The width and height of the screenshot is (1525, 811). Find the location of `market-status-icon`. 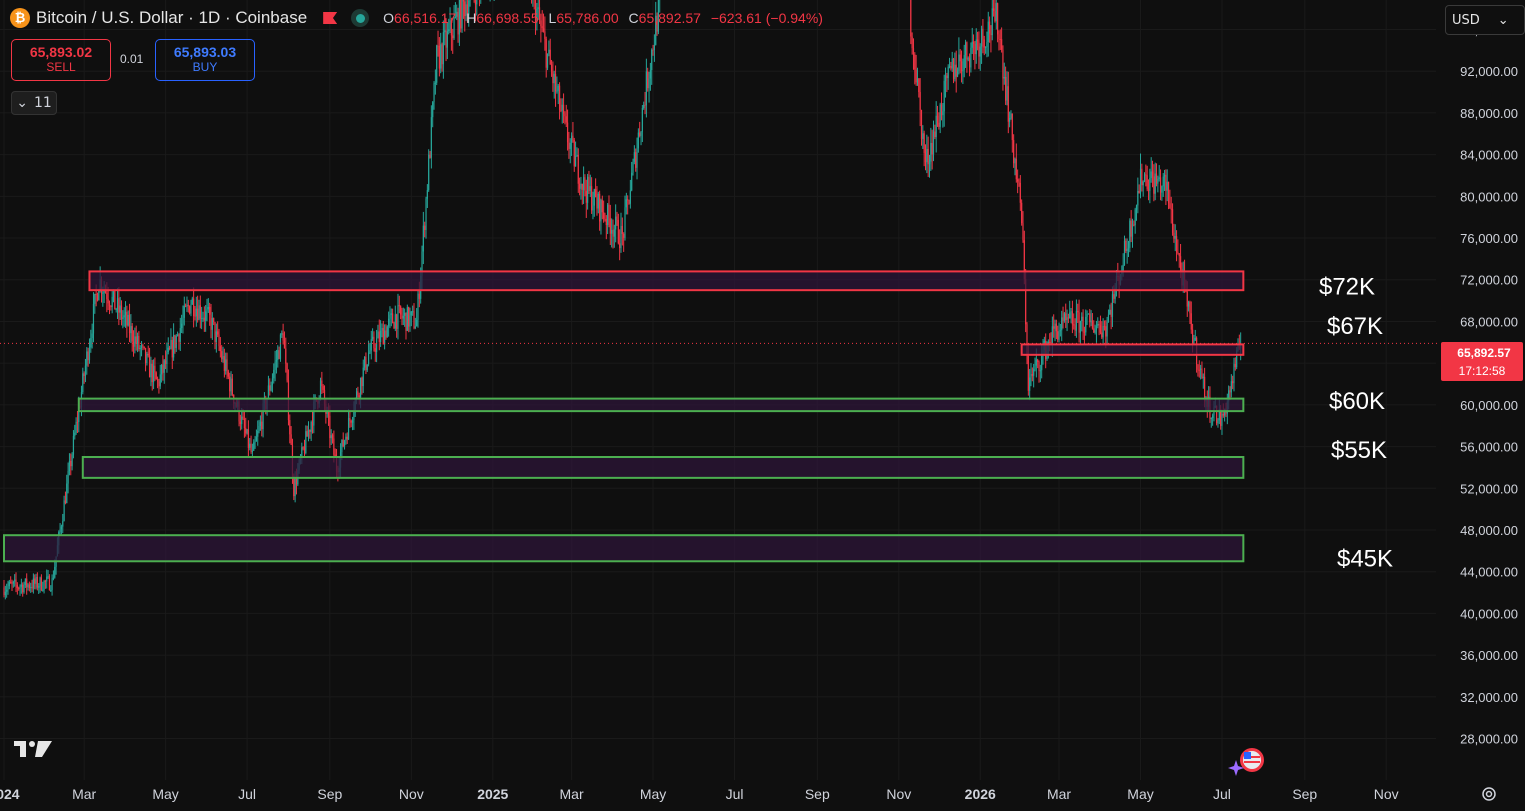

market-status-icon is located at coordinates (360, 18).